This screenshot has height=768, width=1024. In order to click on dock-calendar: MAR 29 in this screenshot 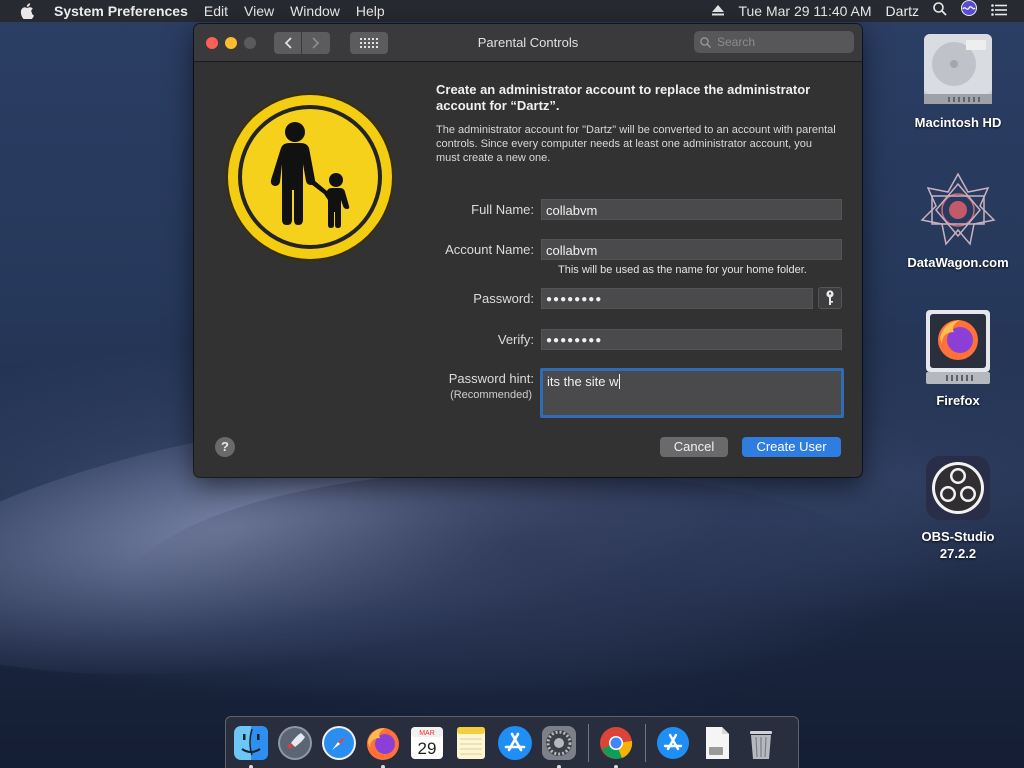, I will do `click(427, 743)`.